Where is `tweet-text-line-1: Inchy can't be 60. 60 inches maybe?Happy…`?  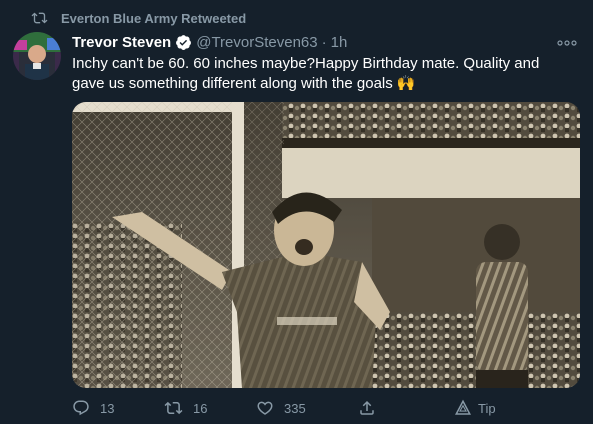
tweet-text-line-1: Inchy can't be 60. 60 inches maybe?Happy… is located at coordinates (306, 63).